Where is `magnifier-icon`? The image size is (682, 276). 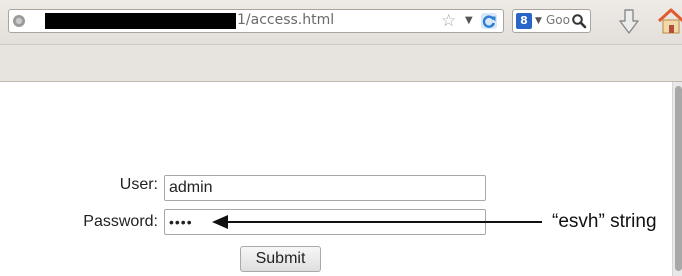 magnifier-icon is located at coordinates (579, 21).